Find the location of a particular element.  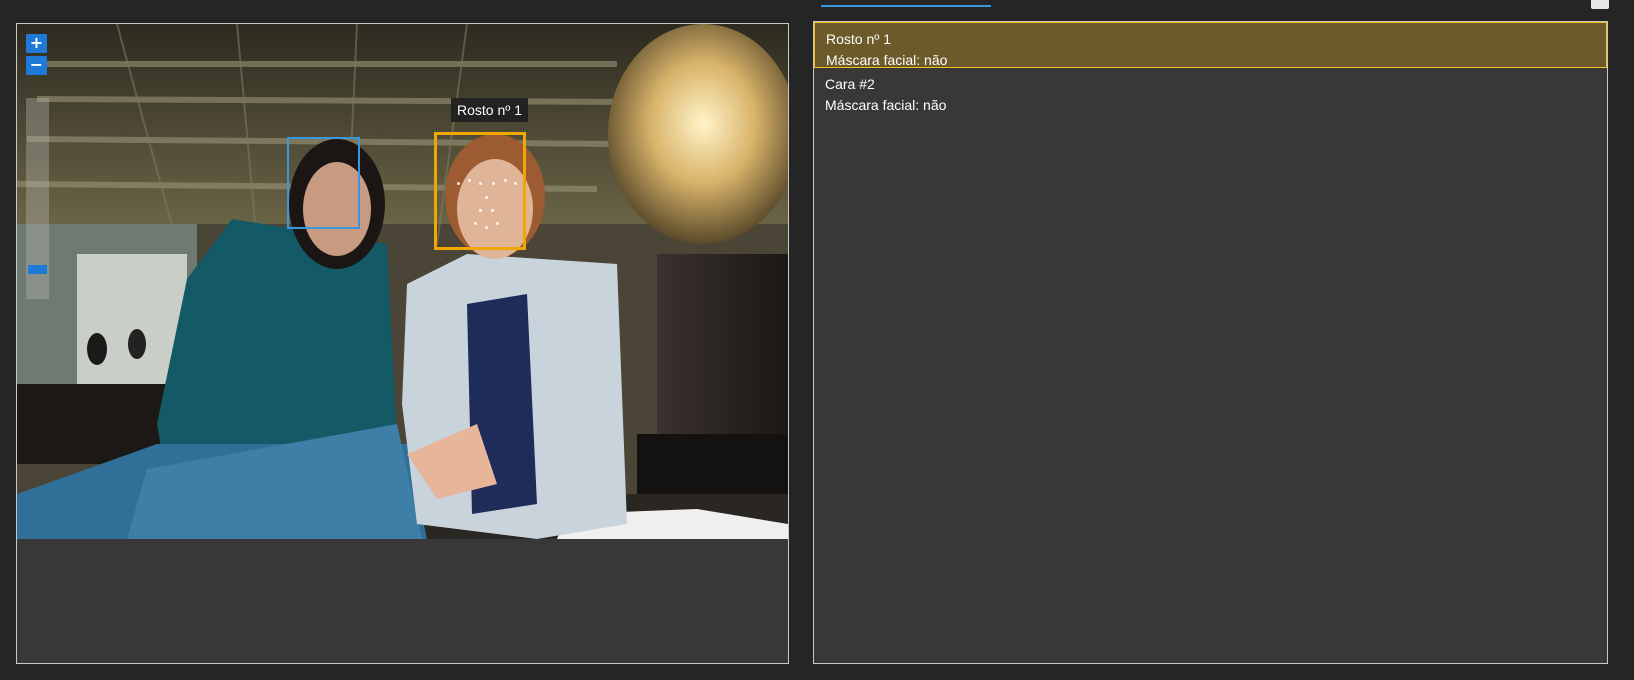

zoom-slider-thumb is located at coordinates (37, 269).